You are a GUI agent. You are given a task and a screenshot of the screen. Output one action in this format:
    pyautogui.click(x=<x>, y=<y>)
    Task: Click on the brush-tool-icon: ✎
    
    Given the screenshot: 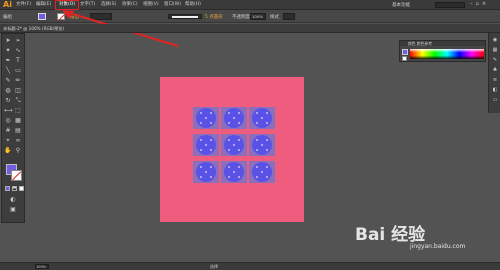 What is the action you would take?
    pyautogui.click(x=8, y=81)
    